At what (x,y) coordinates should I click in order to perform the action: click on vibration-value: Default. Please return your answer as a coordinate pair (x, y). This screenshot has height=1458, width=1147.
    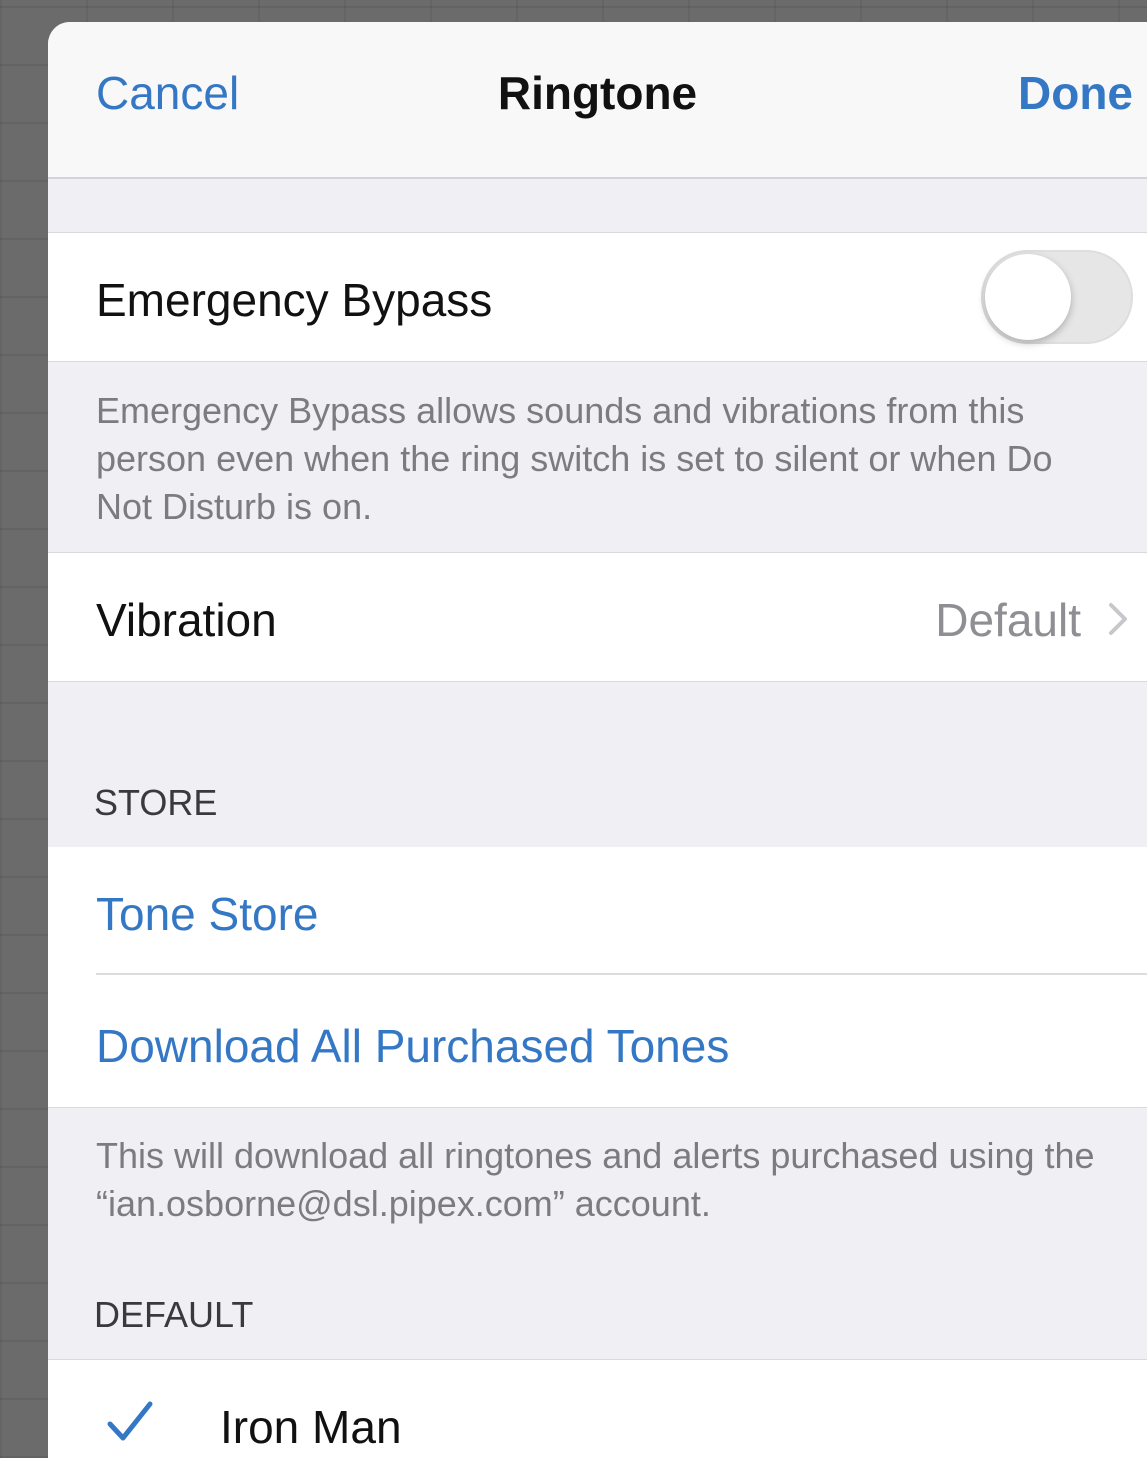
    Looking at the image, I should click on (1008, 620).